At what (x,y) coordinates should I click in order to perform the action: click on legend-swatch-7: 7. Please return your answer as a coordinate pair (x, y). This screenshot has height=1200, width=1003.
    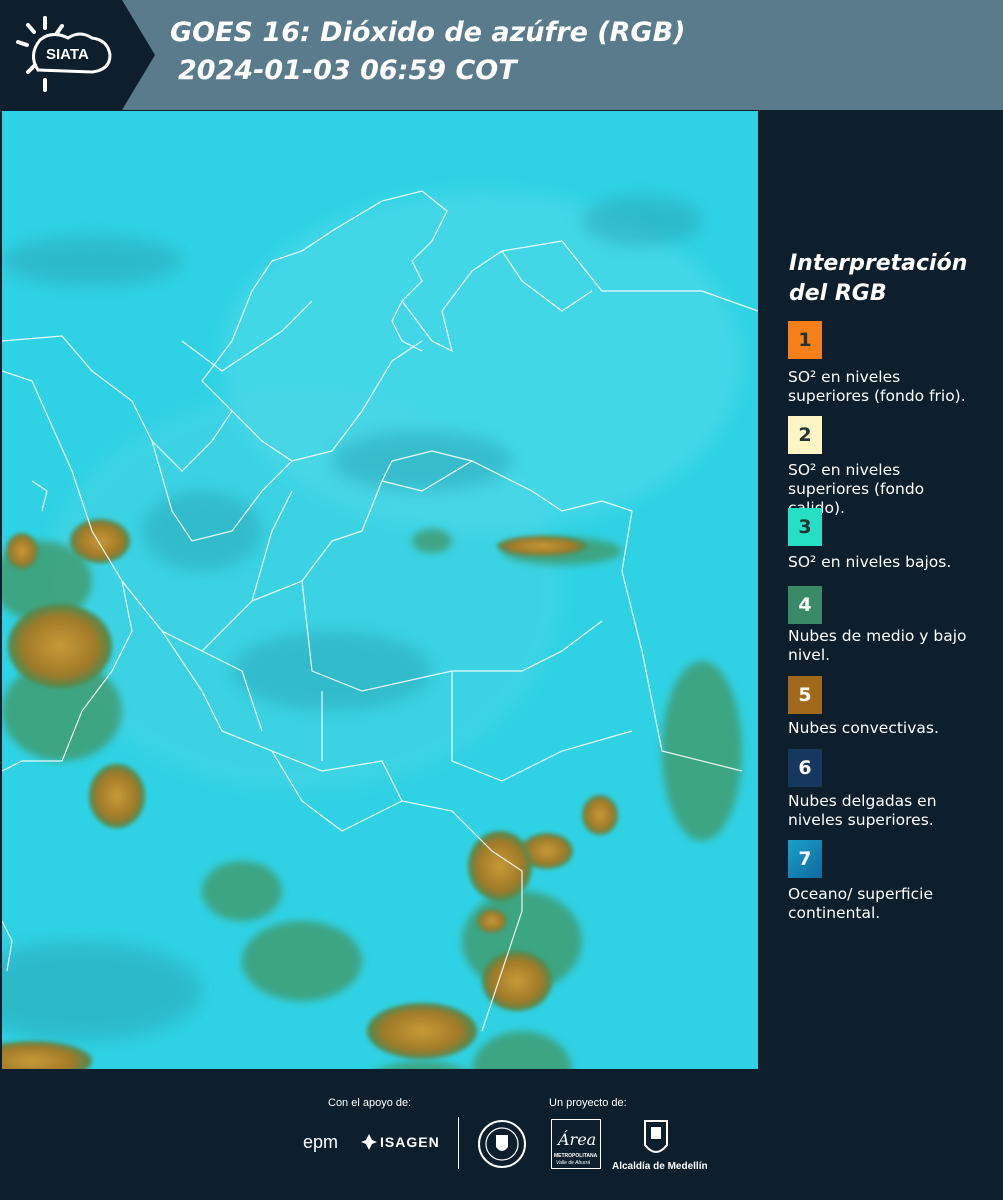
    Looking at the image, I should click on (805, 859).